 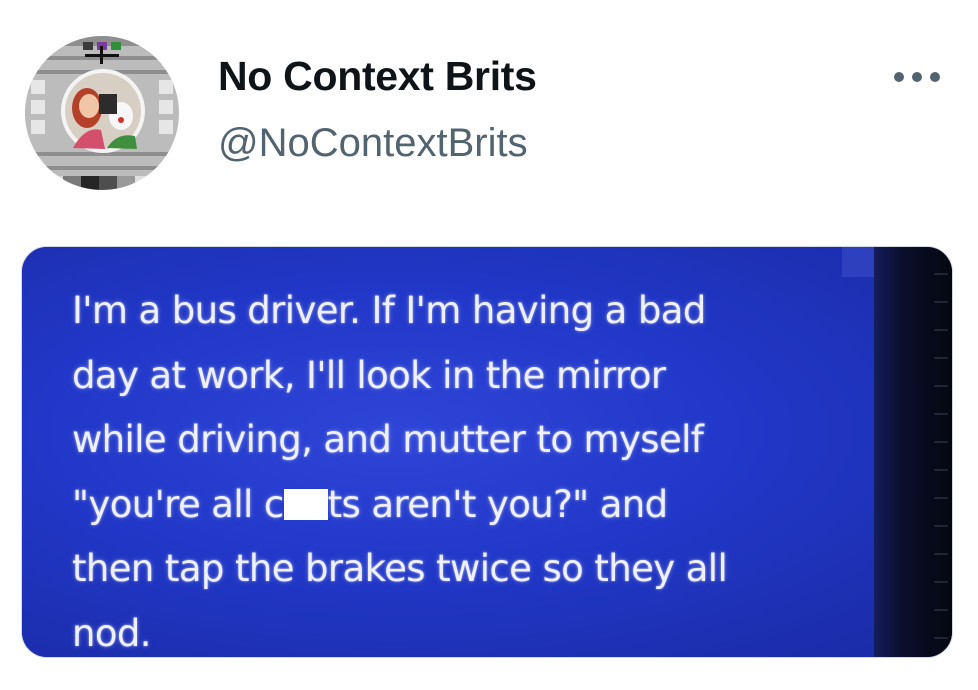 What do you see at coordinates (373, 143) in the screenshot?
I see `handle: @NoContextBrits` at bounding box center [373, 143].